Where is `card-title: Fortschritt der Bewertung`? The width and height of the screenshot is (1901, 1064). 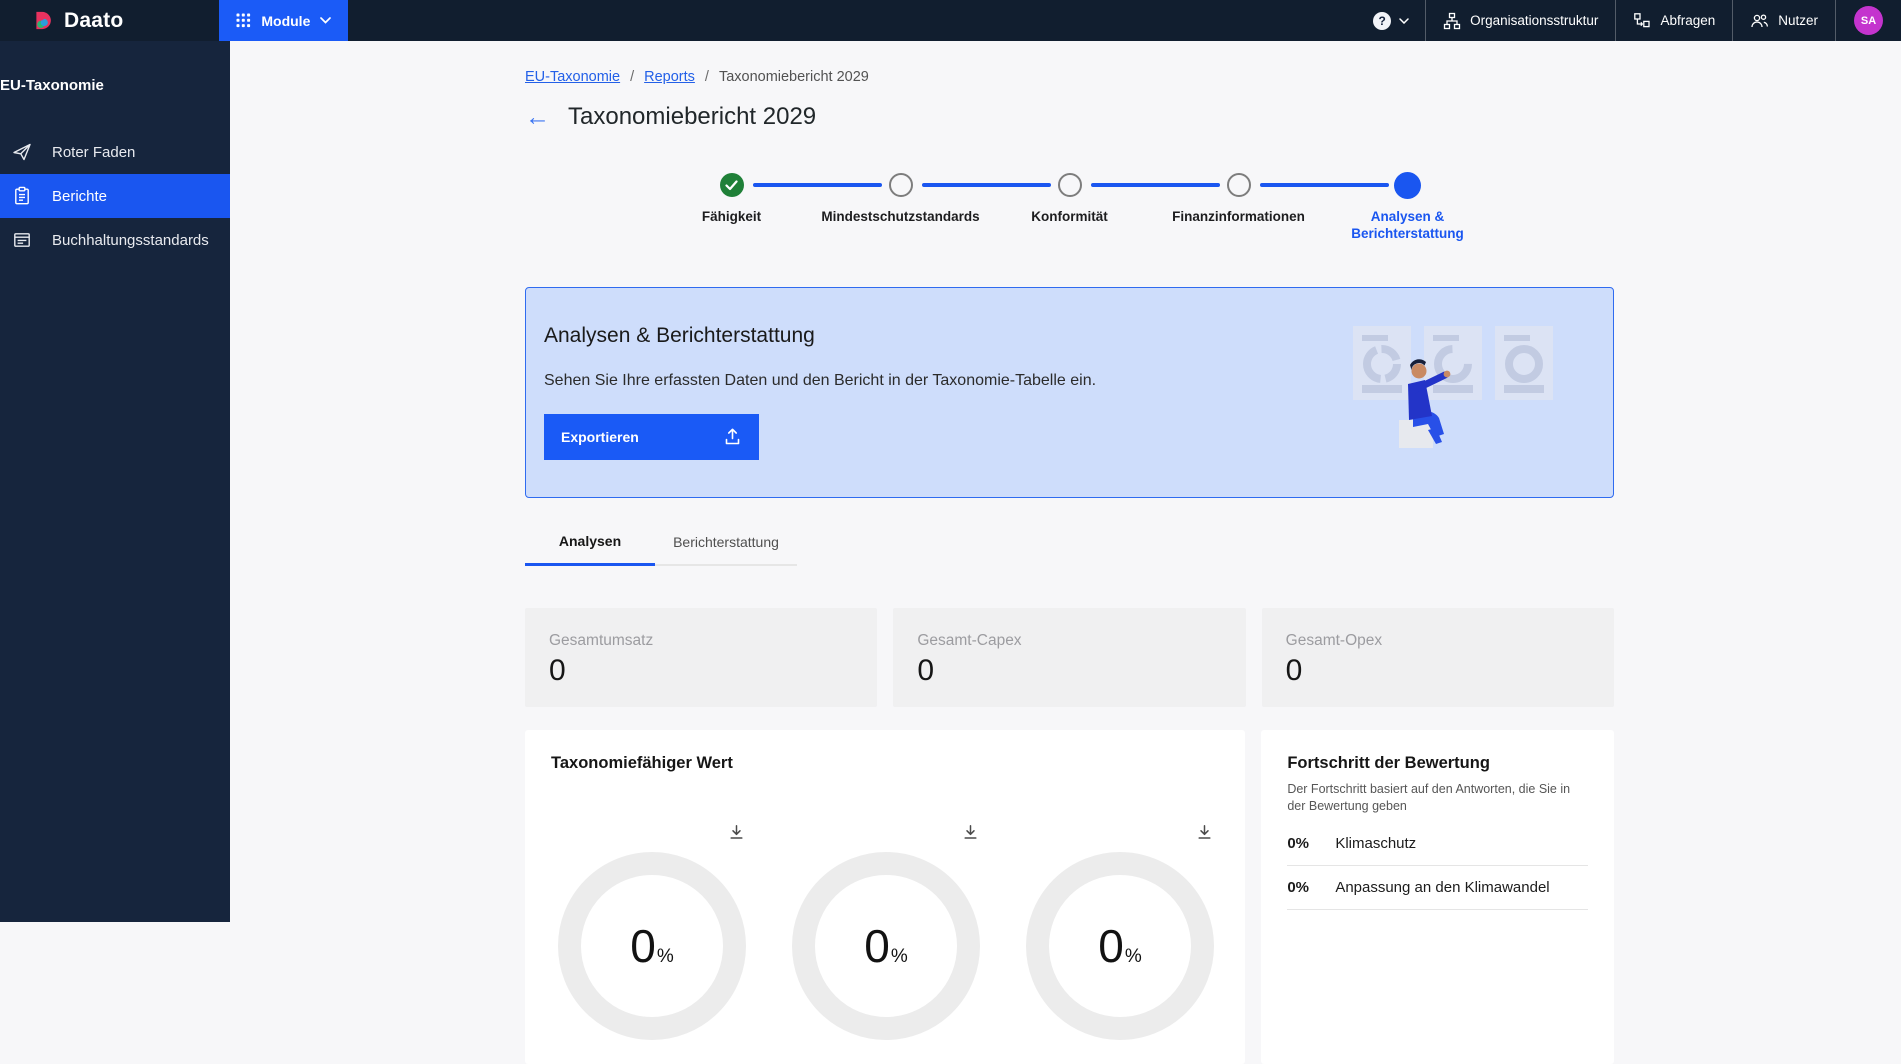
card-title: Fortschritt der Bewertung is located at coordinates (1388, 762).